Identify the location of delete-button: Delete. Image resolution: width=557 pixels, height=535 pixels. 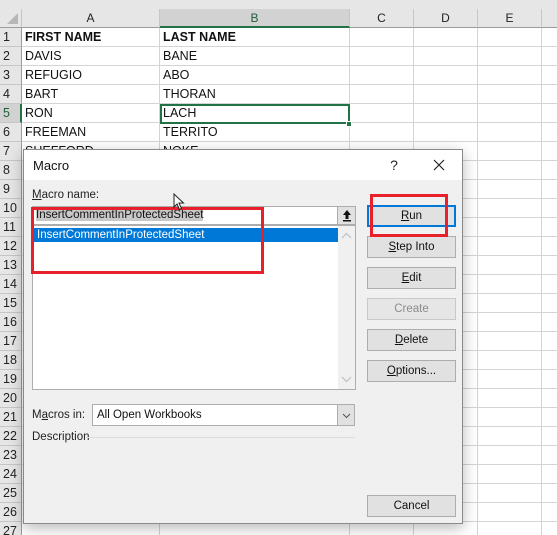
(411, 340).